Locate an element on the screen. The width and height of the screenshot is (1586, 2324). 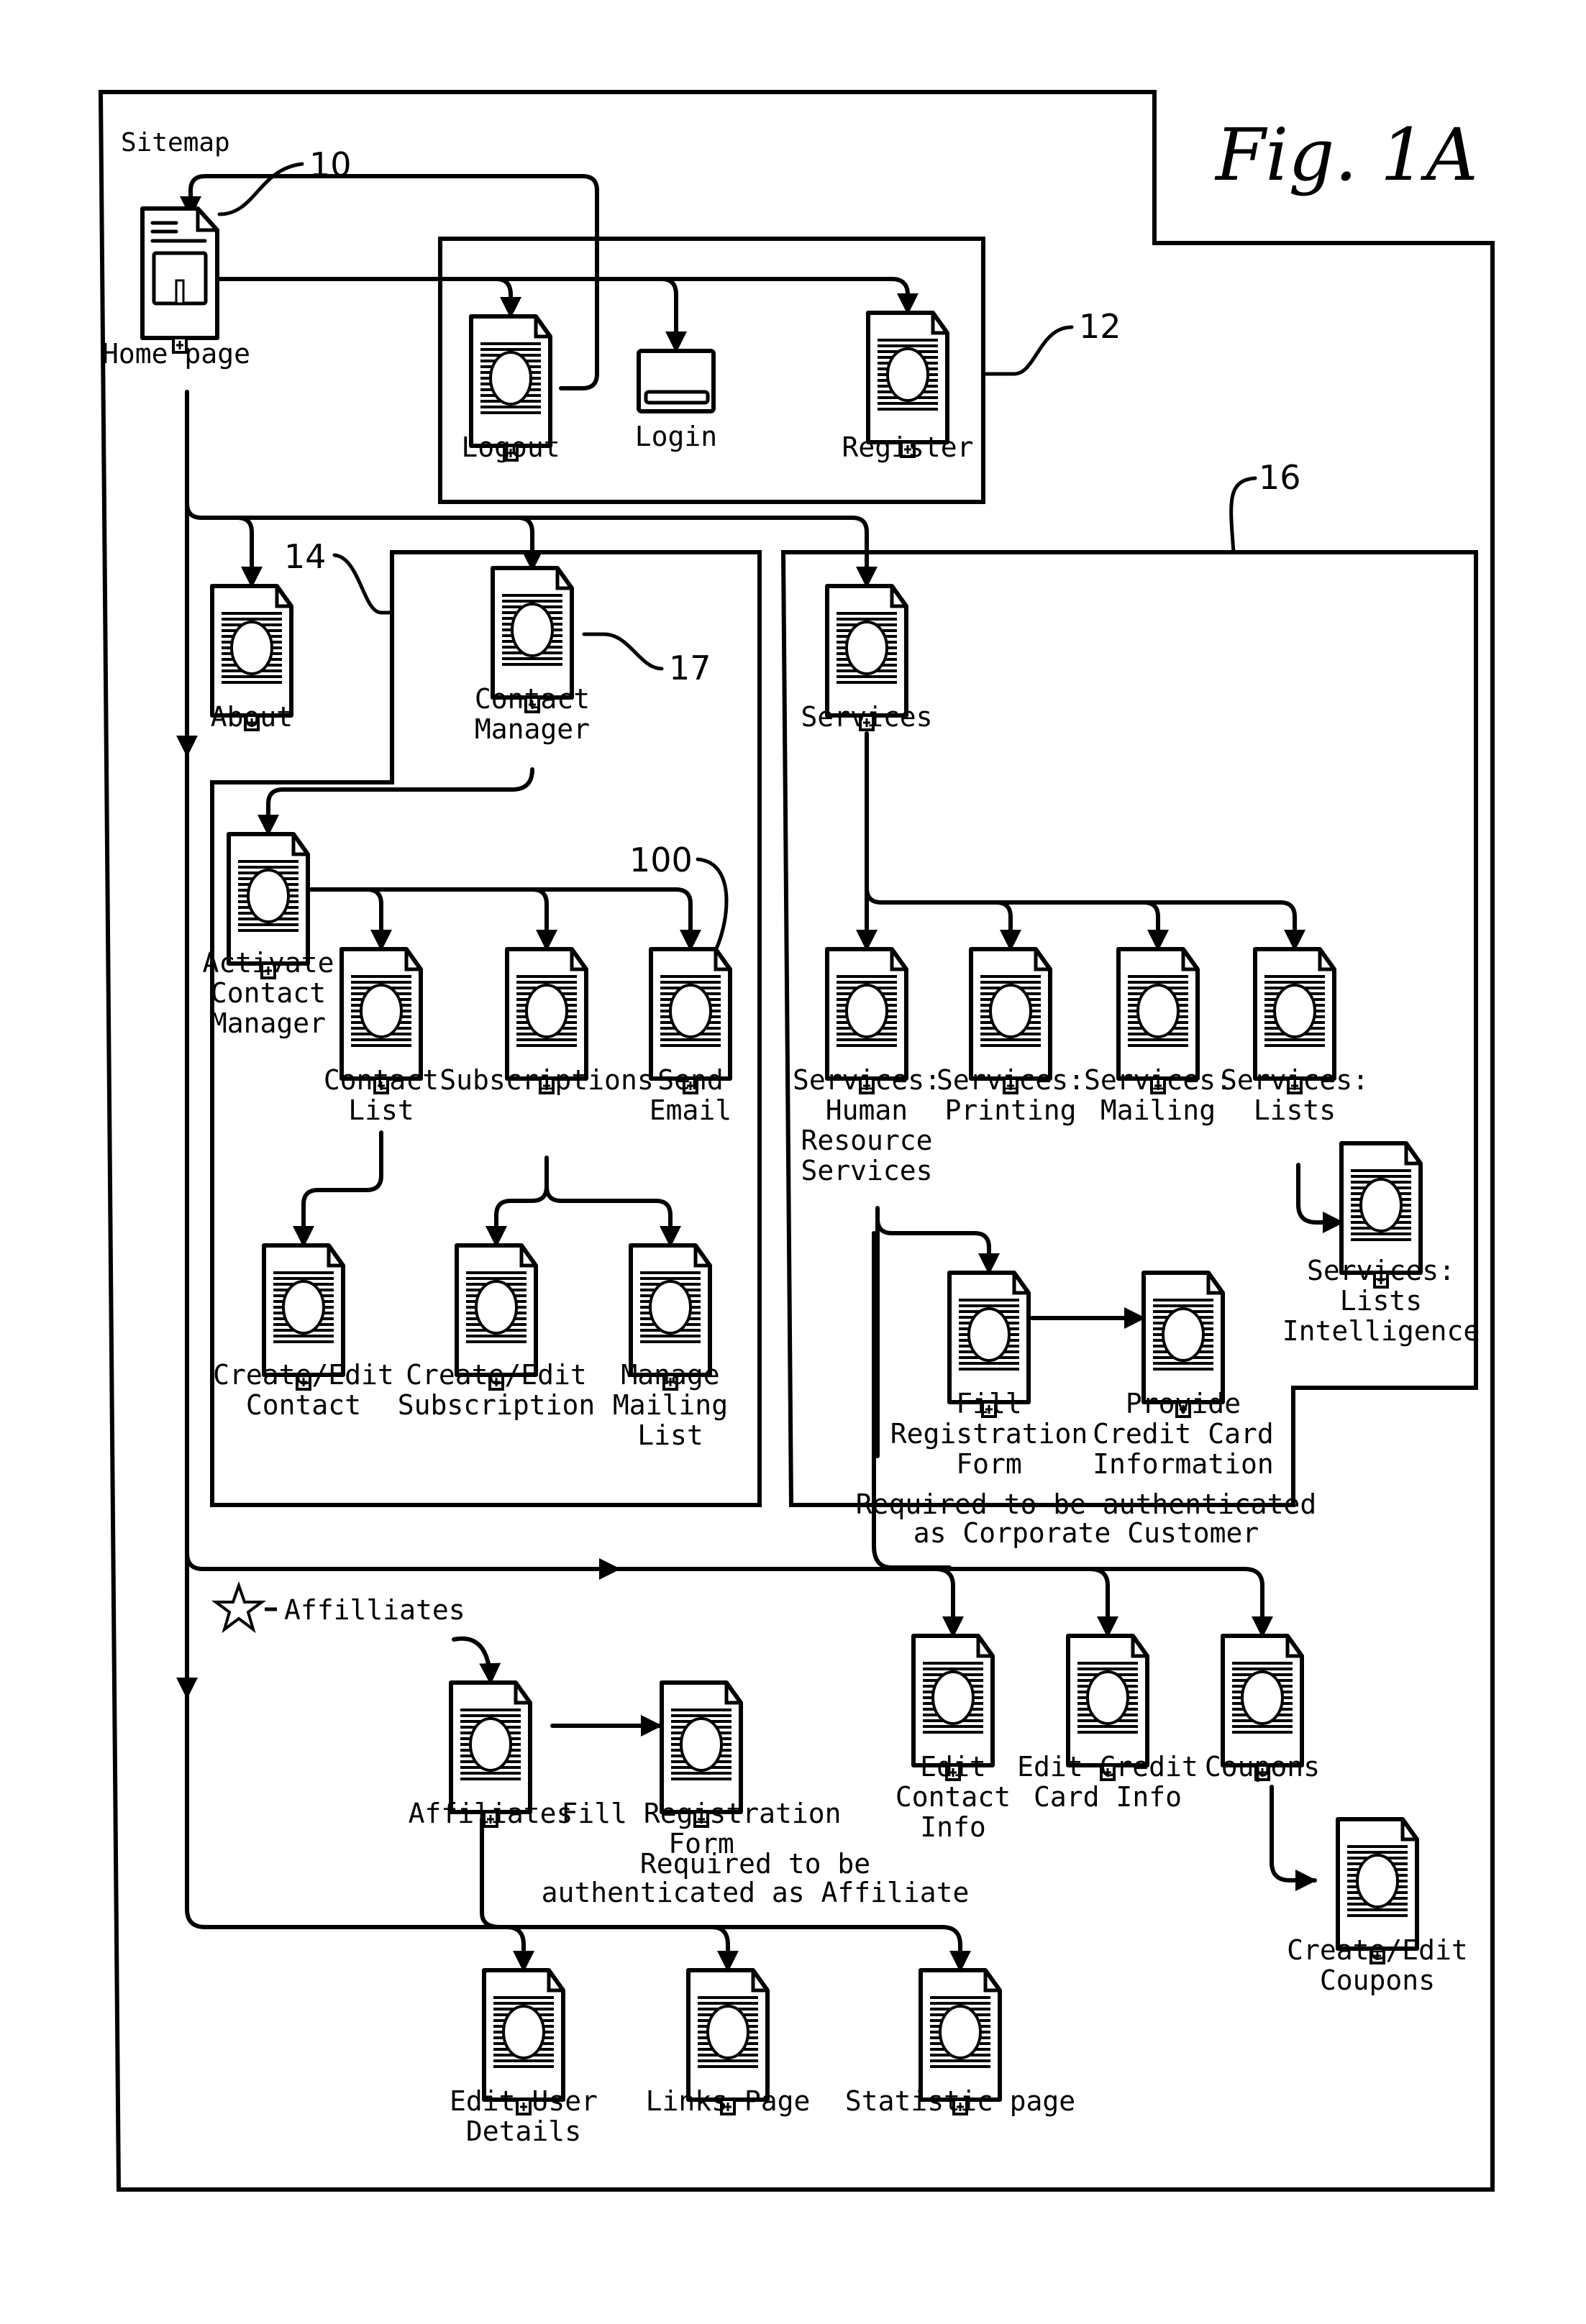
node-label: Resource is located at coordinates (866, 1140).